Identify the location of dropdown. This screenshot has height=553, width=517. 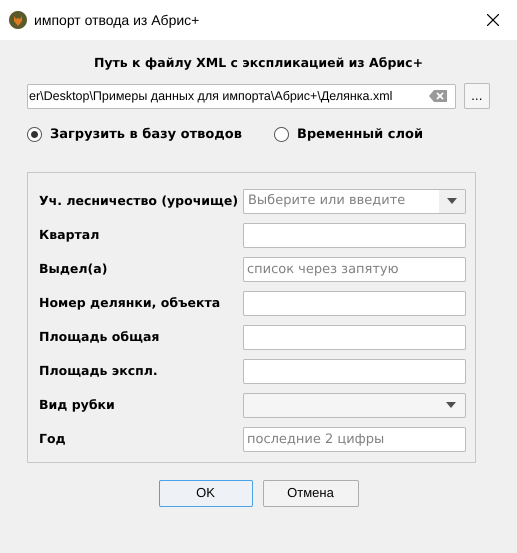
(354, 405).